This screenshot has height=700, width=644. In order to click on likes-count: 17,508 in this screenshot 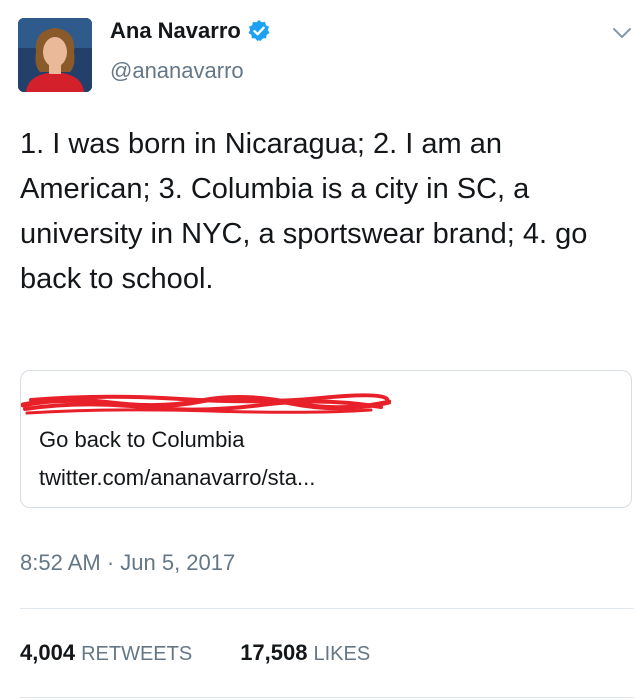, I will do `click(274, 652)`.